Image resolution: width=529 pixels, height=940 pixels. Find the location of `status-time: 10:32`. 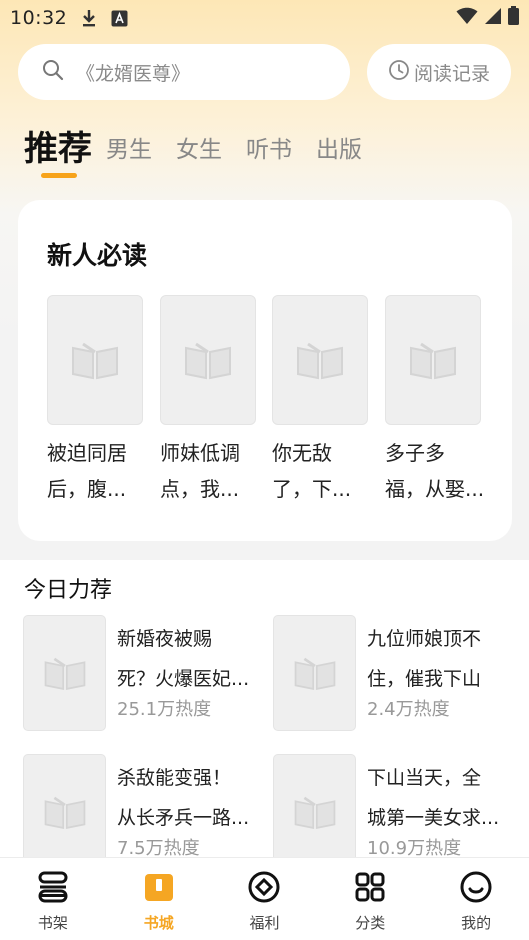

status-time: 10:32 is located at coordinates (39, 18).